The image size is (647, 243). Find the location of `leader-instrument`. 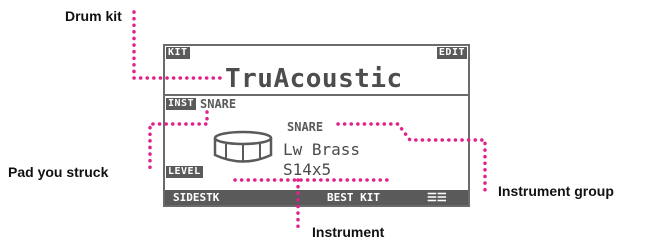

leader-instrument is located at coordinates (312, 204).